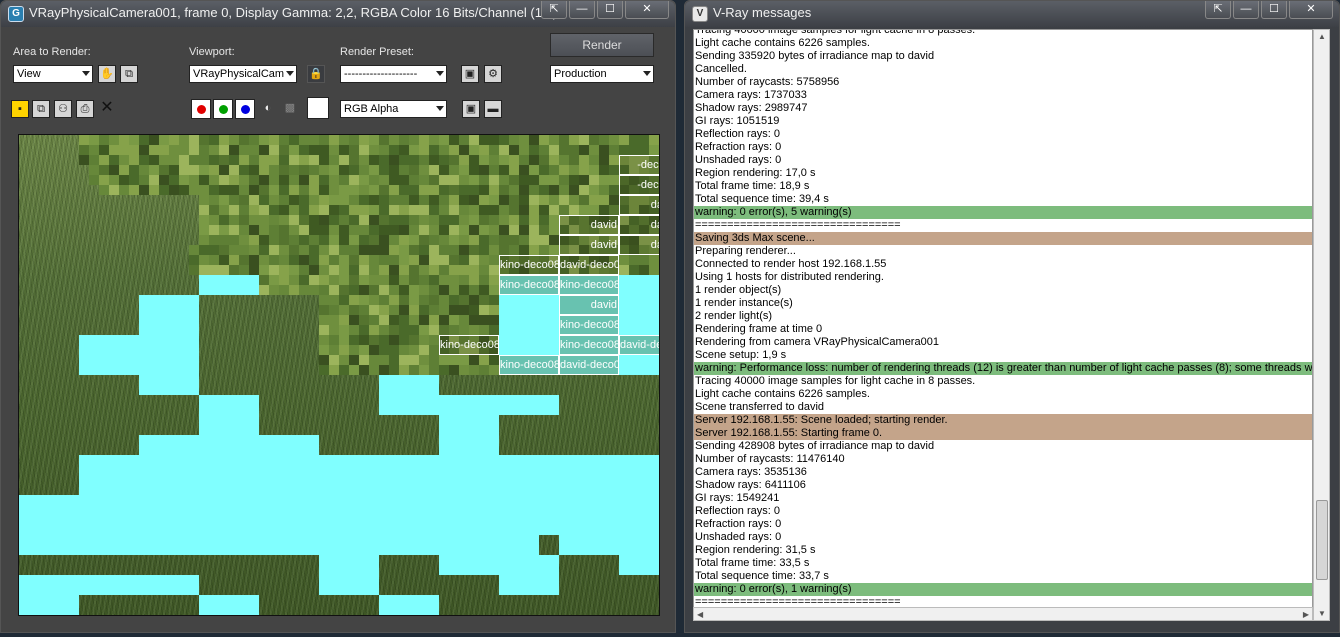 The width and height of the screenshot is (1340, 637). What do you see at coordinates (1306, 614) in the screenshot?
I see `scroll-right-icon: ▶` at bounding box center [1306, 614].